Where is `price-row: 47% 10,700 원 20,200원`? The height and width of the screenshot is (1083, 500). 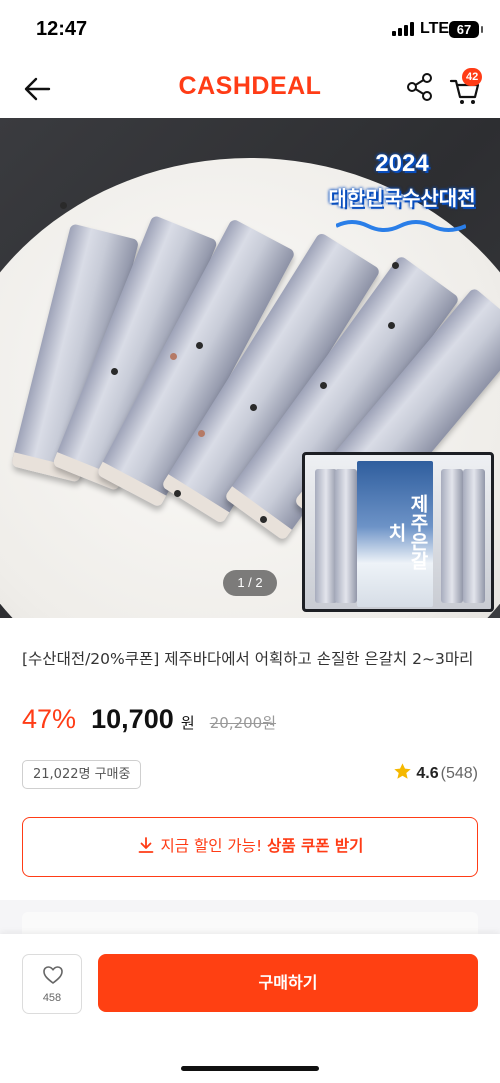 price-row: 47% 10,700 원 20,200원 is located at coordinates (149, 724).